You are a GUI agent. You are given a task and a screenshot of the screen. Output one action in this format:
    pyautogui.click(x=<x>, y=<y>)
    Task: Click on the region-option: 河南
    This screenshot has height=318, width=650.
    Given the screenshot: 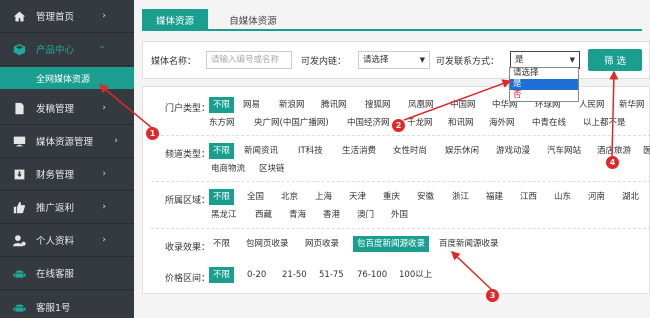 What is the action you would take?
    pyautogui.click(x=596, y=197)
    